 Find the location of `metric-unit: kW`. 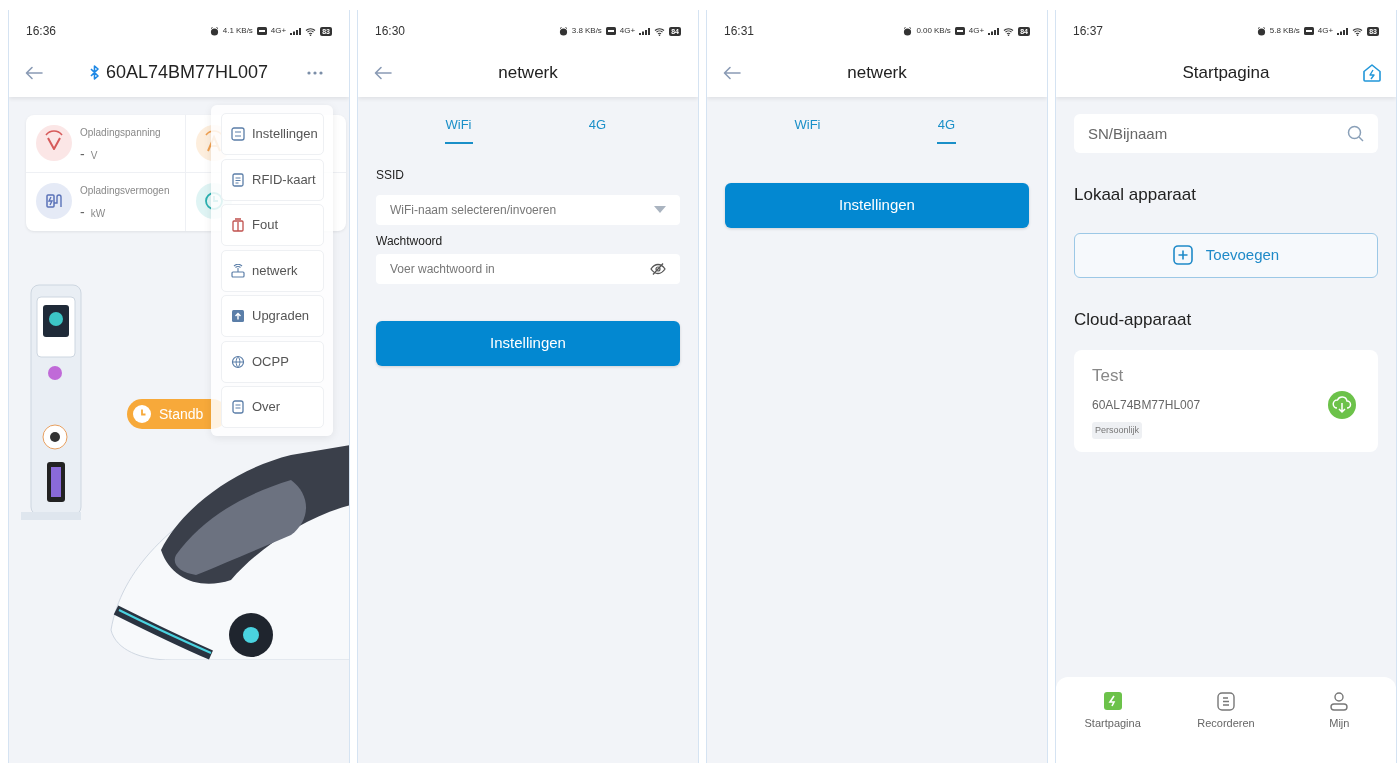

metric-unit: kW is located at coordinates (98, 214).